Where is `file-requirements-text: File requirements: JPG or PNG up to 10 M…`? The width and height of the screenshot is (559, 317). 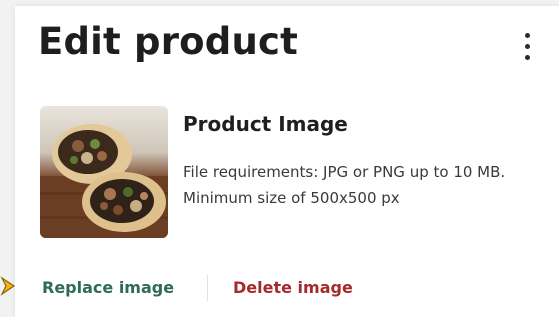
file-requirements-text: File requirements: JPG or PNG up to 10 M… is located at coordinates (344, 185).